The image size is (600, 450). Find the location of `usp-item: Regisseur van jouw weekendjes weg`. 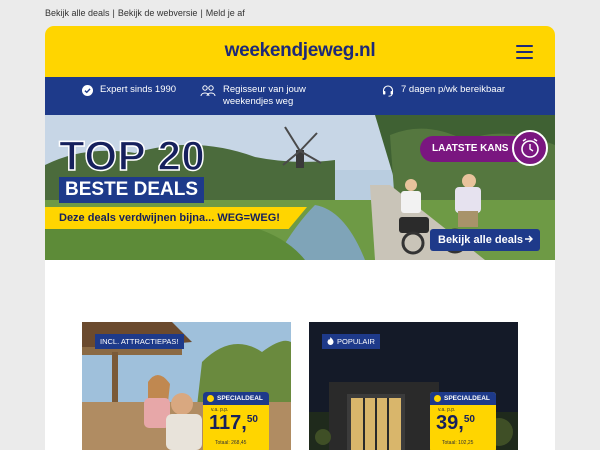

usp-item: Regisseur van jouw weekendjes weg is located at coordinates (277, 96).